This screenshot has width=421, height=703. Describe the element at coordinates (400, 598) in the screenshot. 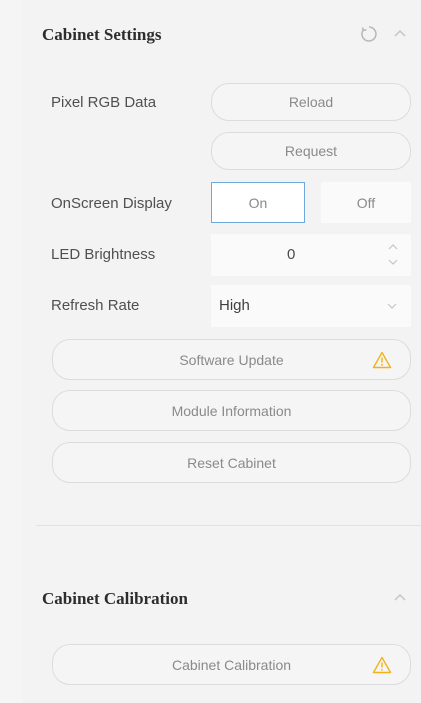

I see `calibration-collapse-chevron-up-icon` at that location.